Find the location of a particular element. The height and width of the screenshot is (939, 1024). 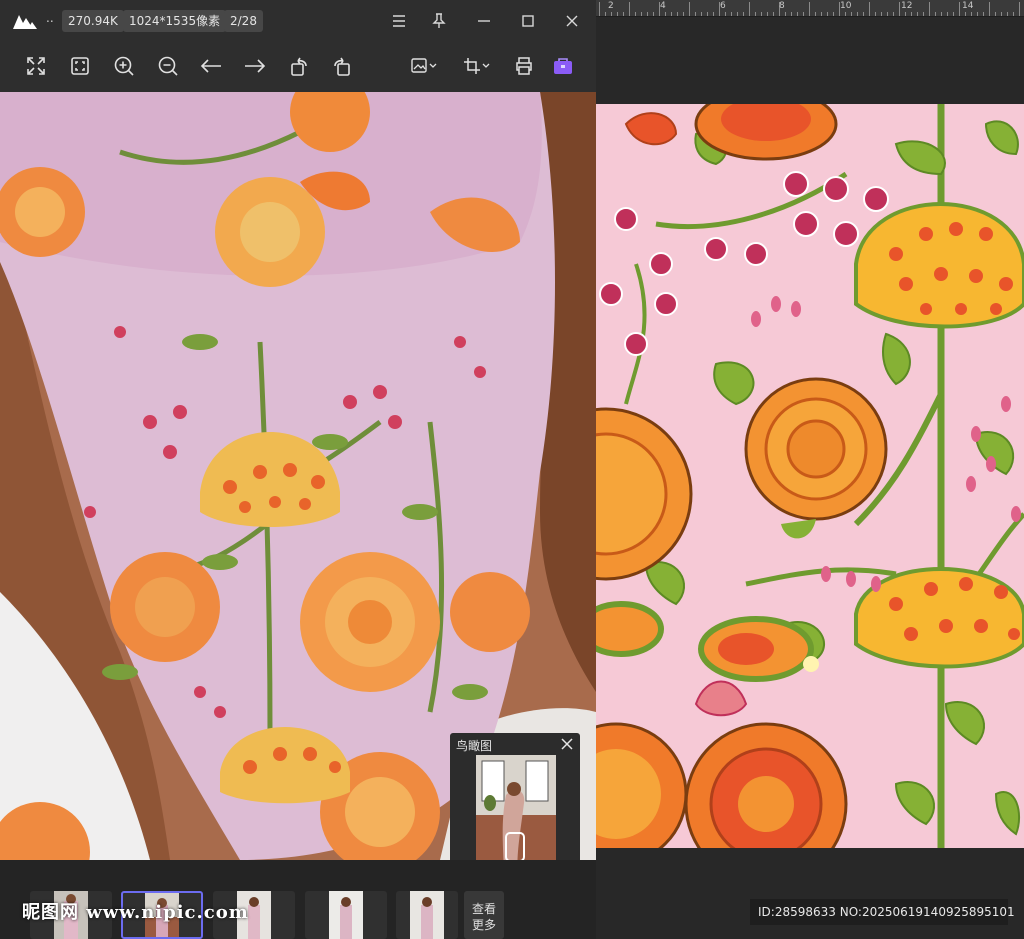

rotate-left-icon is located at coordinates (299, 66).